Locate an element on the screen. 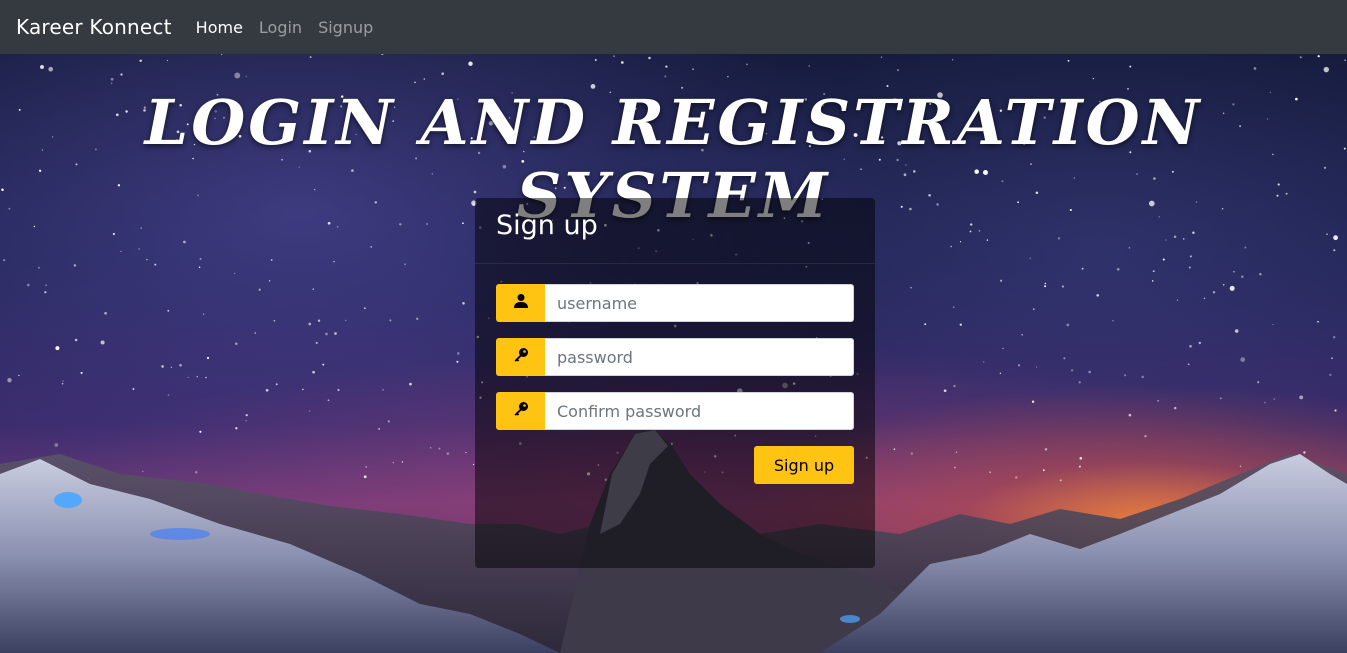 The image size is (1347, 653). confirm-password-input is located at coordinates (699, 411).